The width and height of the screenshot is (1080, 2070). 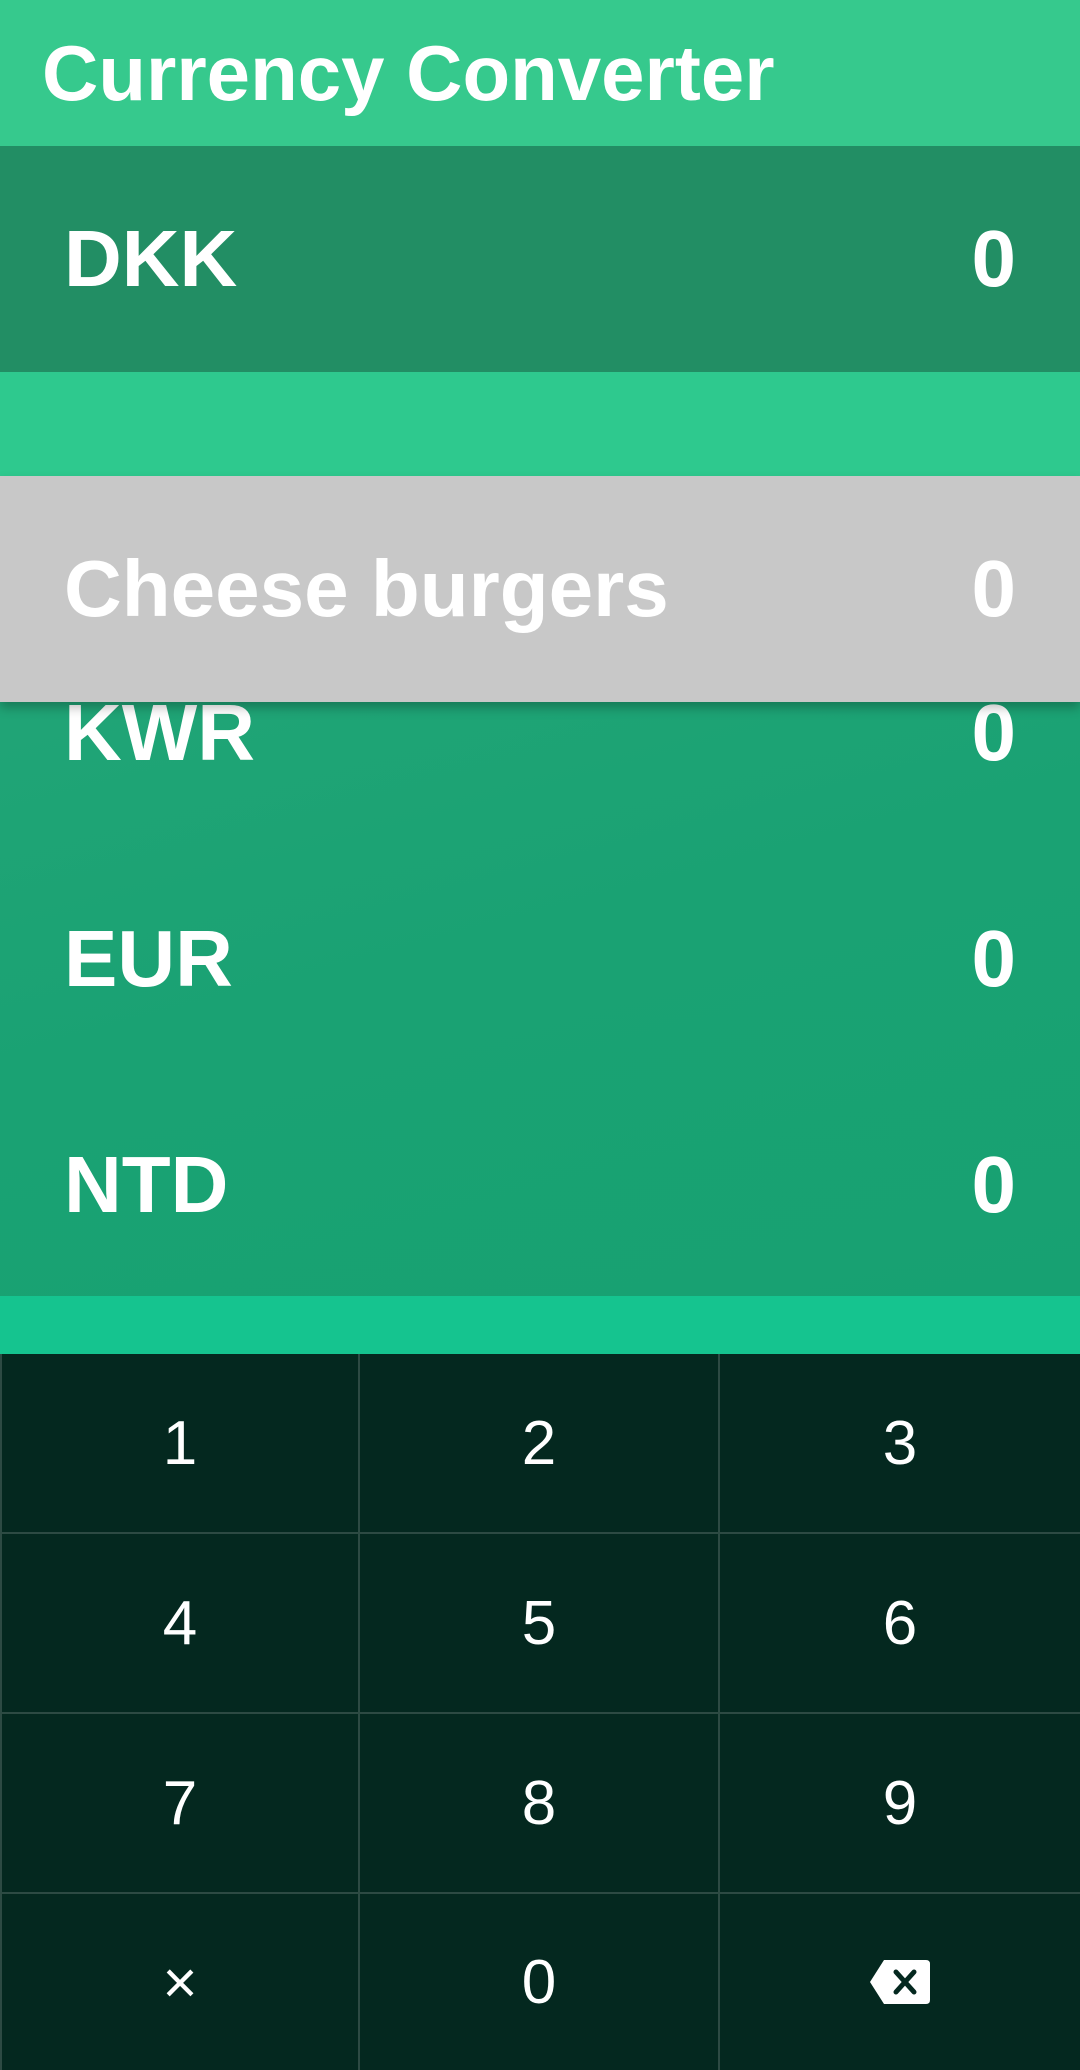 What do you see at coordinates (994, 588) in the screenshot?
I see `dragged-row-value: 0` at bounding box center [994, 588].